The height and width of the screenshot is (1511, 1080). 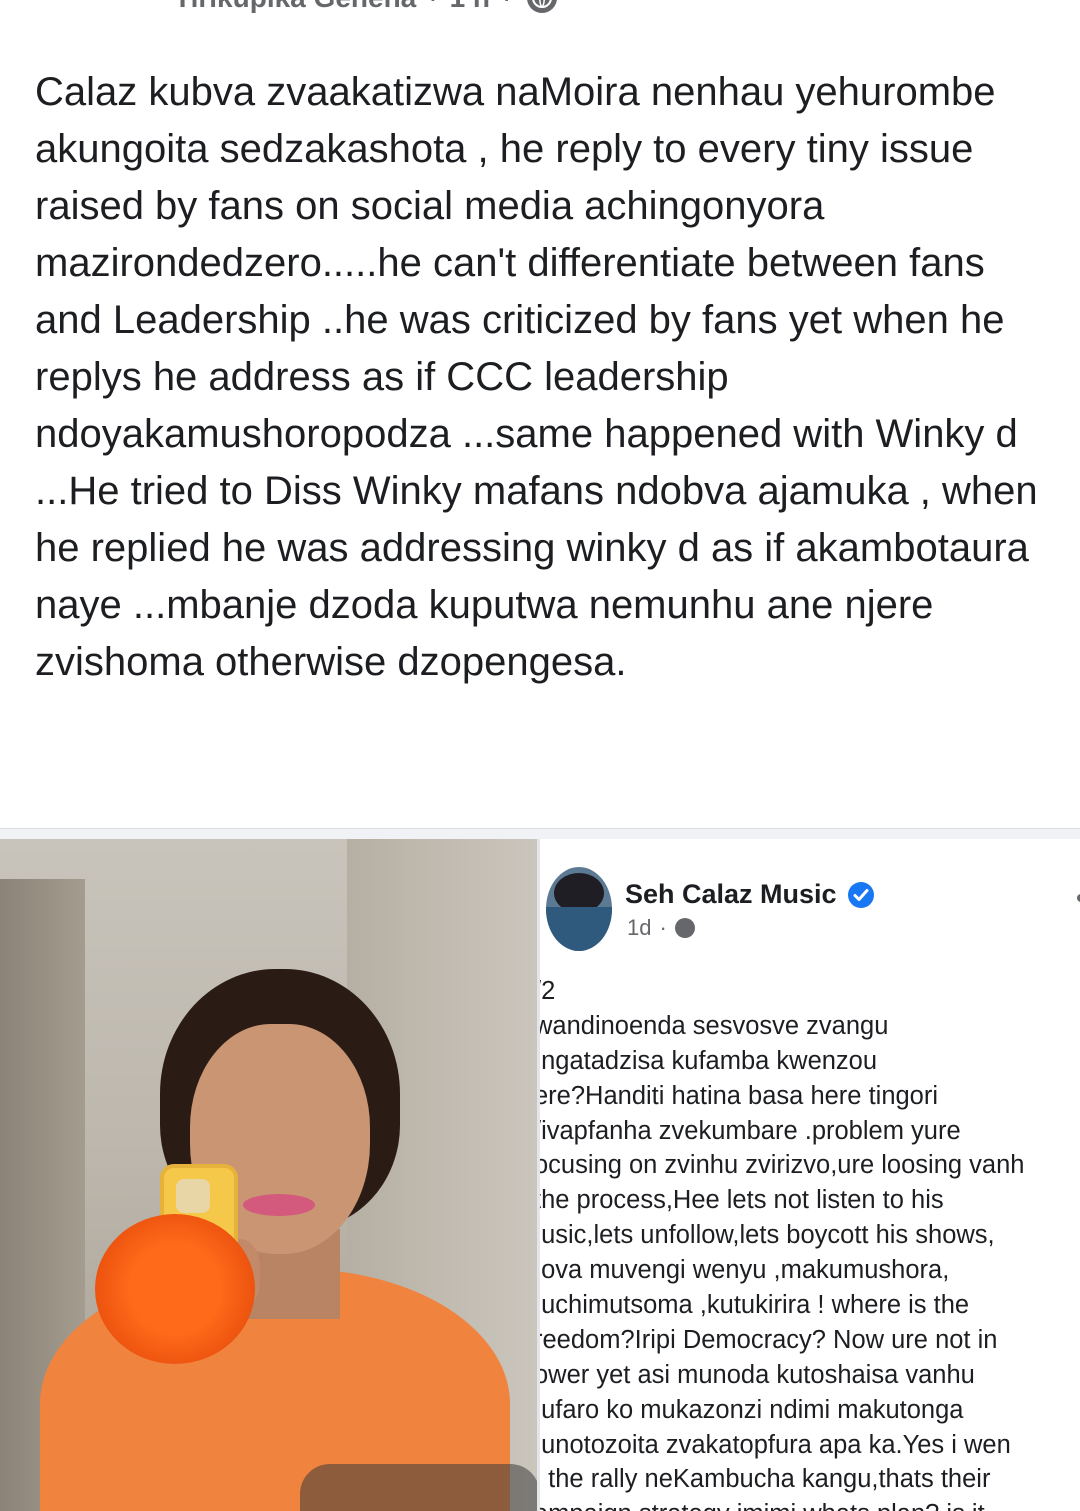 I want to click on shared-text-line: ıufaro ko mukazonzi ndimi makutonga, so click(x=750, y=1409).